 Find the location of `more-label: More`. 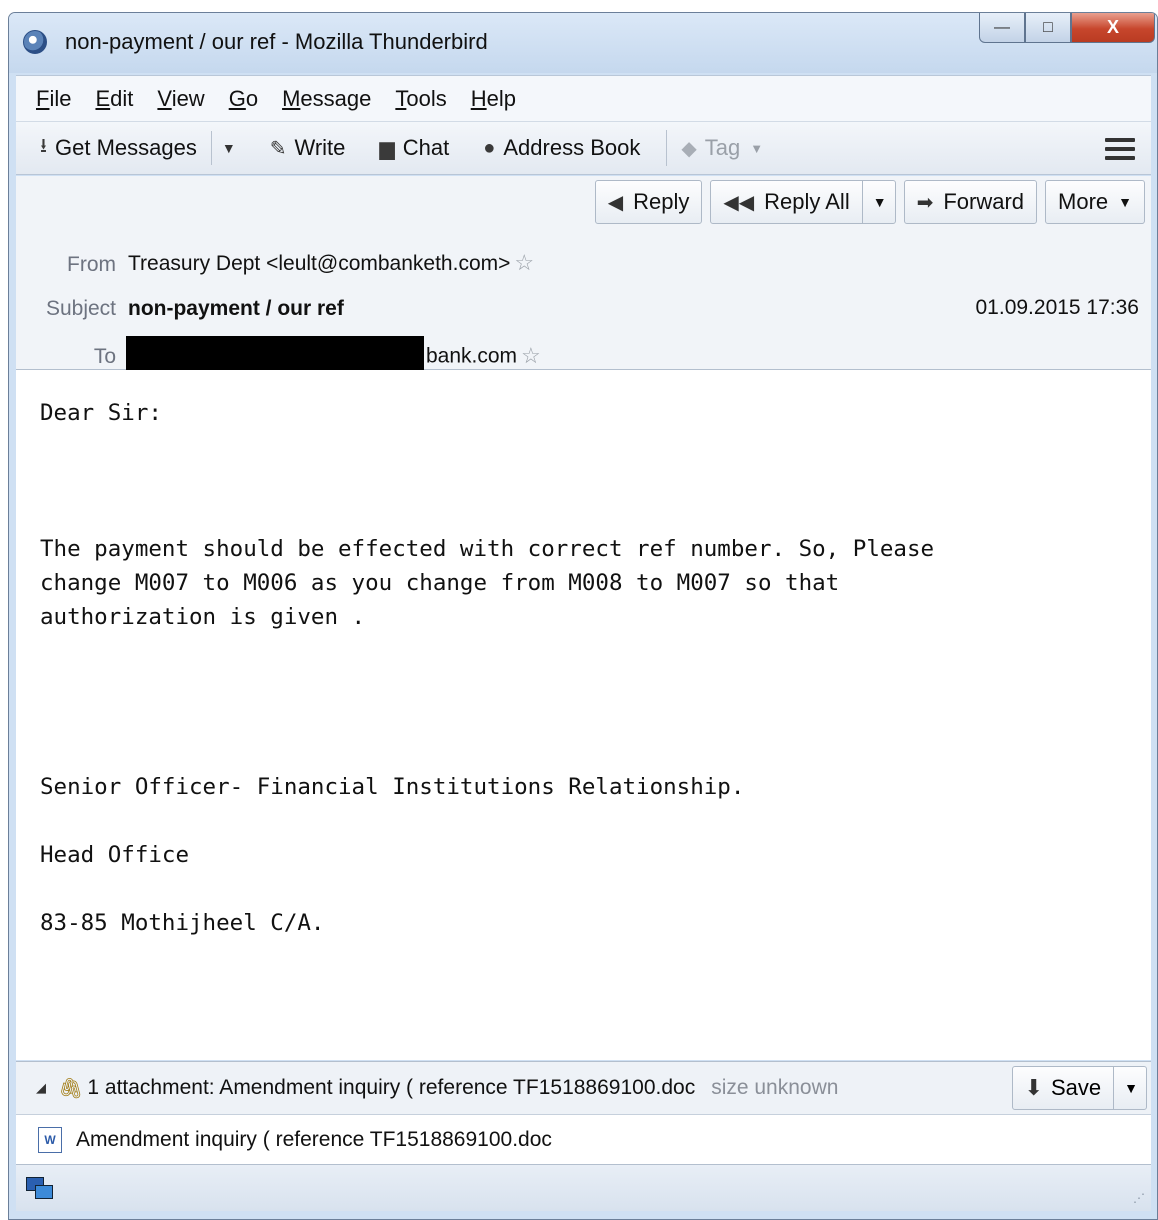

more-label: More is located at coordinates (1083, 201).